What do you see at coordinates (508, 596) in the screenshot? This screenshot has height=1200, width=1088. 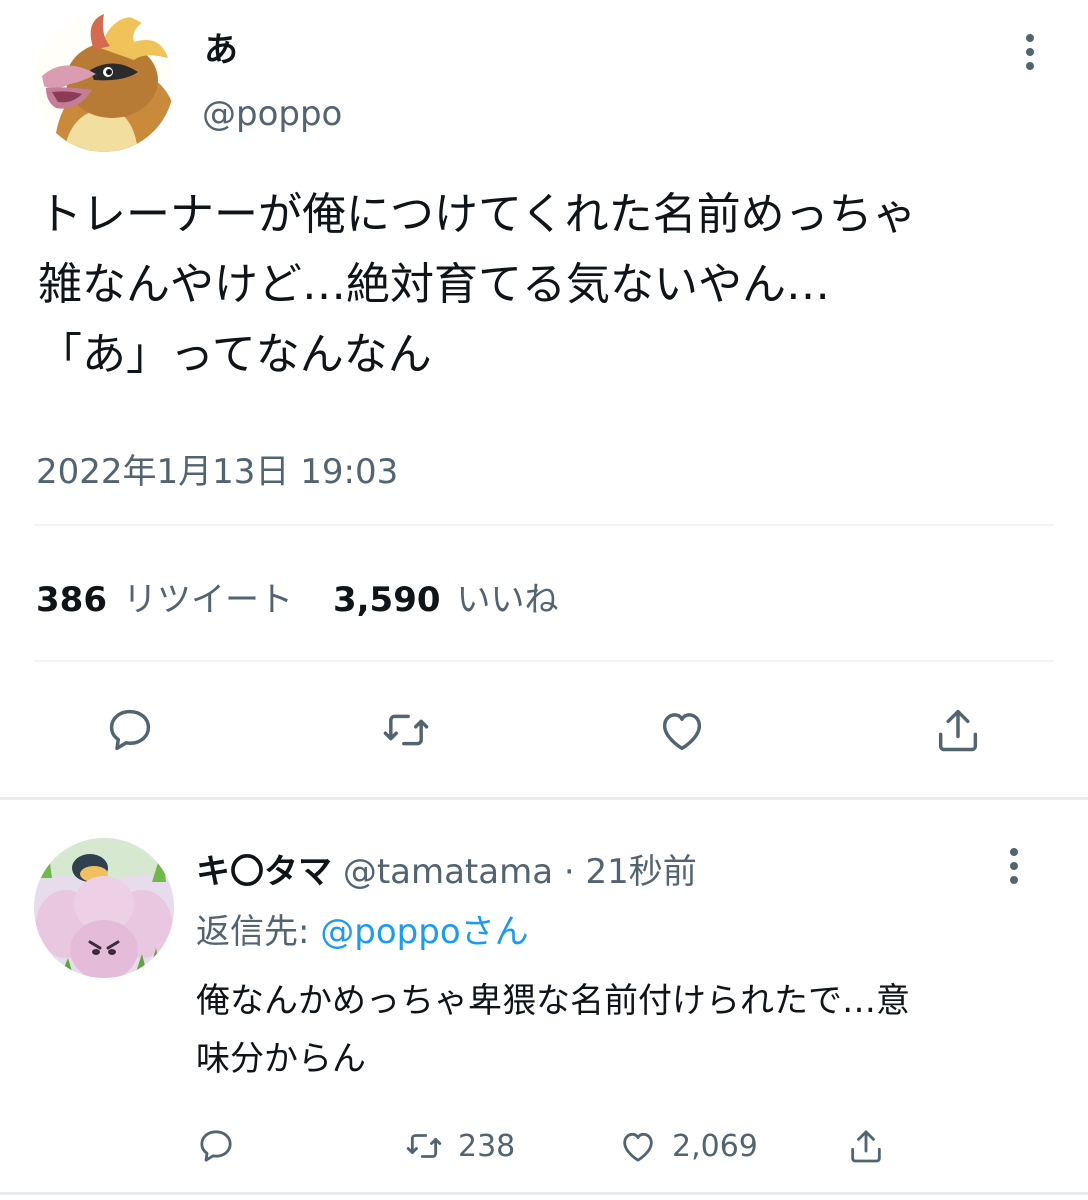 I see `like-label: いいね` at bounding box center [508, 596].